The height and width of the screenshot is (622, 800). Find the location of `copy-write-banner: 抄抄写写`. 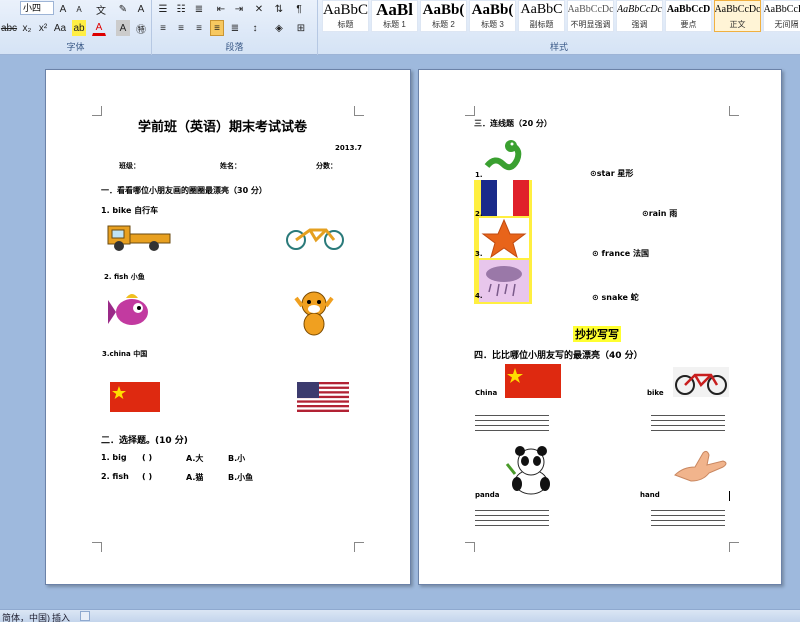

copy-write-banner: 抄抄写写 is located at coordinates (597, 334).